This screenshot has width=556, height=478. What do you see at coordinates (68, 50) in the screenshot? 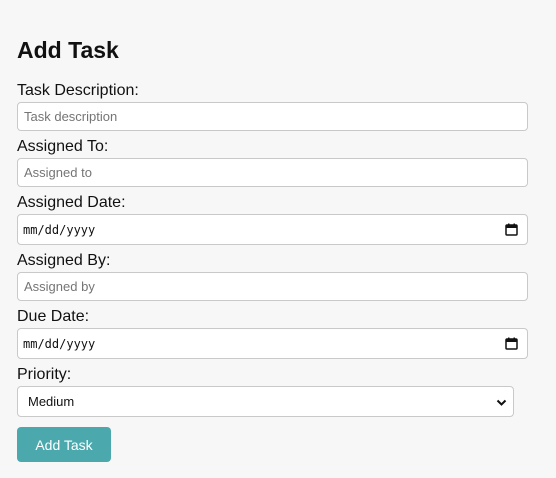
I see `form-title: Add Task` at bounding box center [68, 50].